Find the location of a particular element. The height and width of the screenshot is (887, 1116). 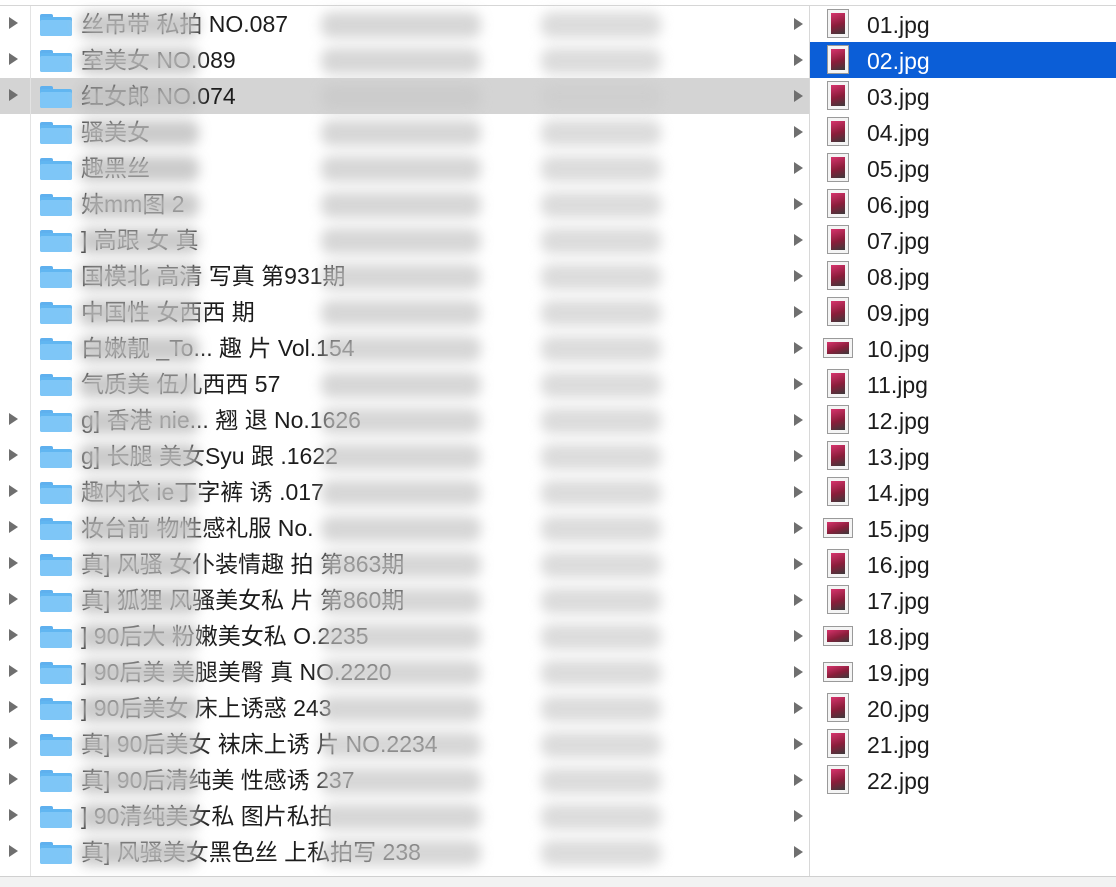

file-row: 21.jpg is located at coordinates (963, 744).